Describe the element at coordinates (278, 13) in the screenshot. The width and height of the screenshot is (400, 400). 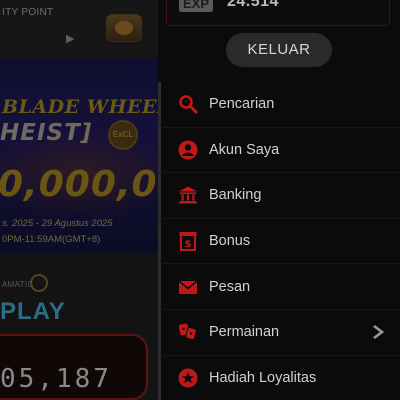
I see `exp-display: EXP 24.514` at that location.